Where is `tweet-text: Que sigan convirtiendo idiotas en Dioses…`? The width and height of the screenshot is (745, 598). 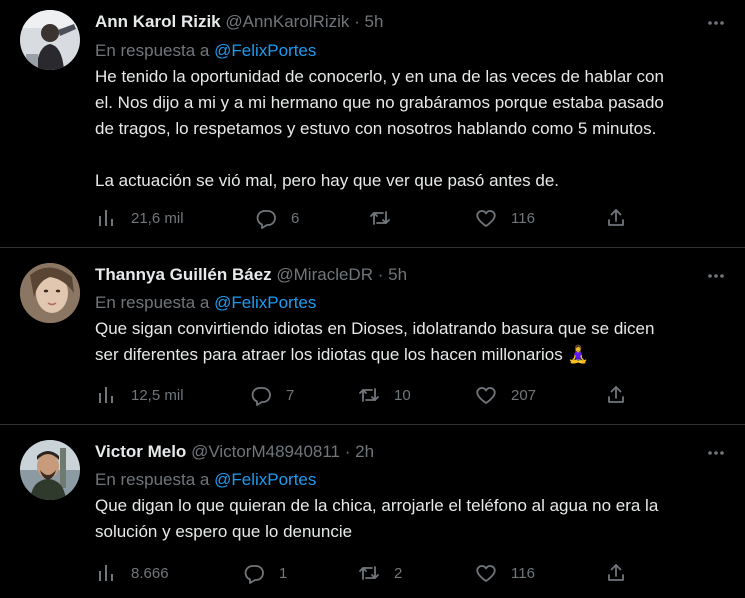
tweet-text: Que sigan convirtiendo idiotas en Dioses… is located at coordinates (410, 342).